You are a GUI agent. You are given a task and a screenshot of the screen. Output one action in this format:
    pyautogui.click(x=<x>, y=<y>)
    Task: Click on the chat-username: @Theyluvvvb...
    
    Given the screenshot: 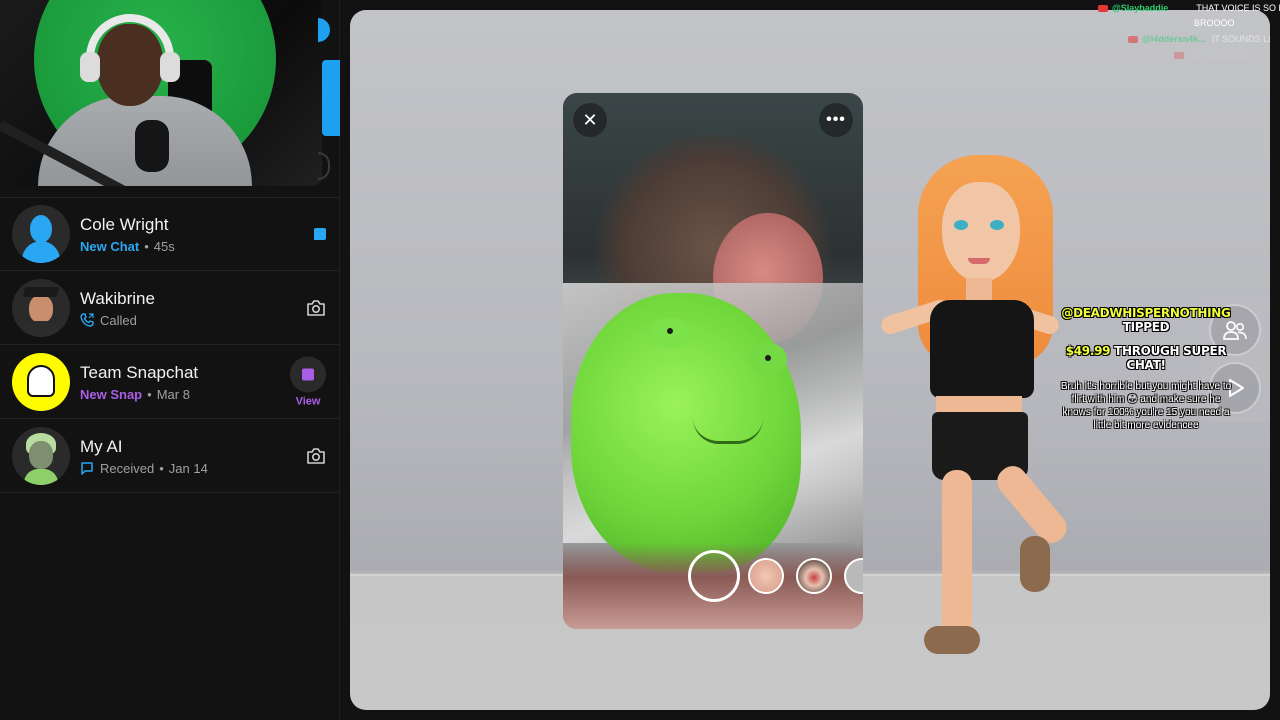 What is the action you would take?
    pyautogui.click(x=1221, y=55)
    